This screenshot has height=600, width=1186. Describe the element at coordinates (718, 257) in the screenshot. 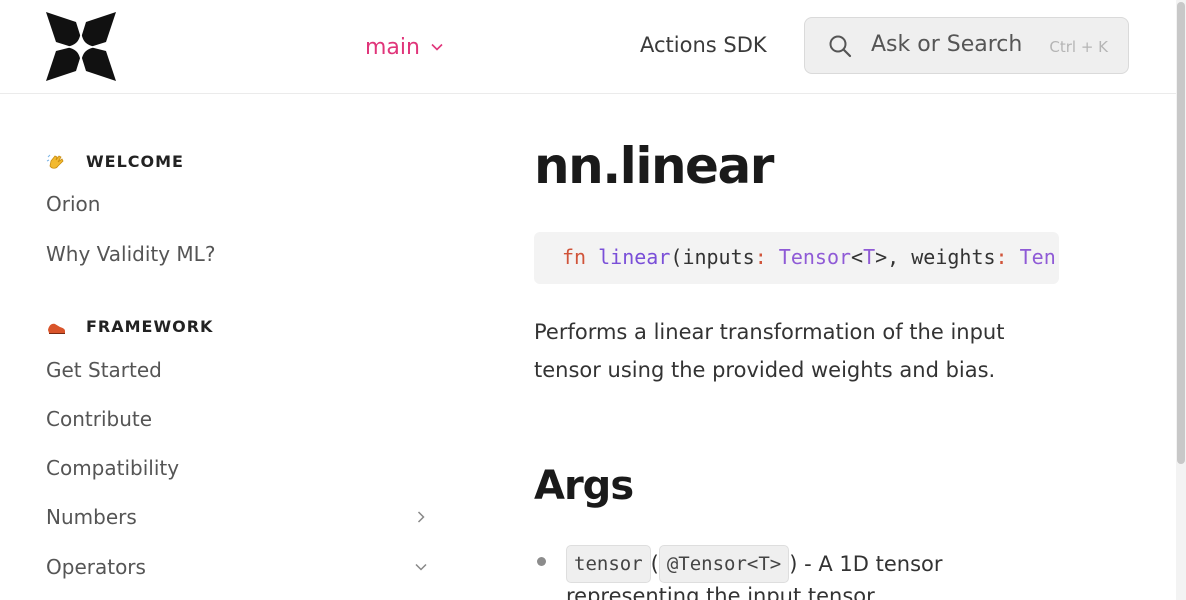

I see `code-param: inputs` at that location.